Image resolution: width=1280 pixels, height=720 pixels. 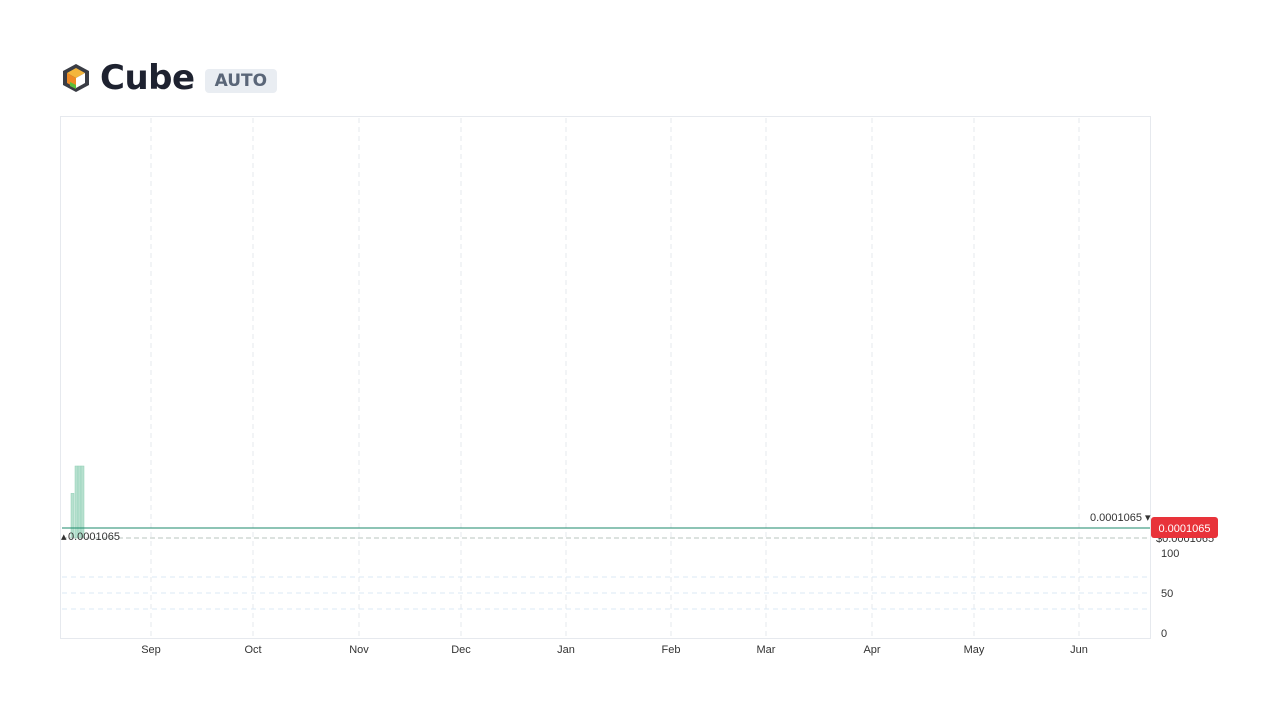 I want to click on x-tick-label: May, so click(x=974, y=650).